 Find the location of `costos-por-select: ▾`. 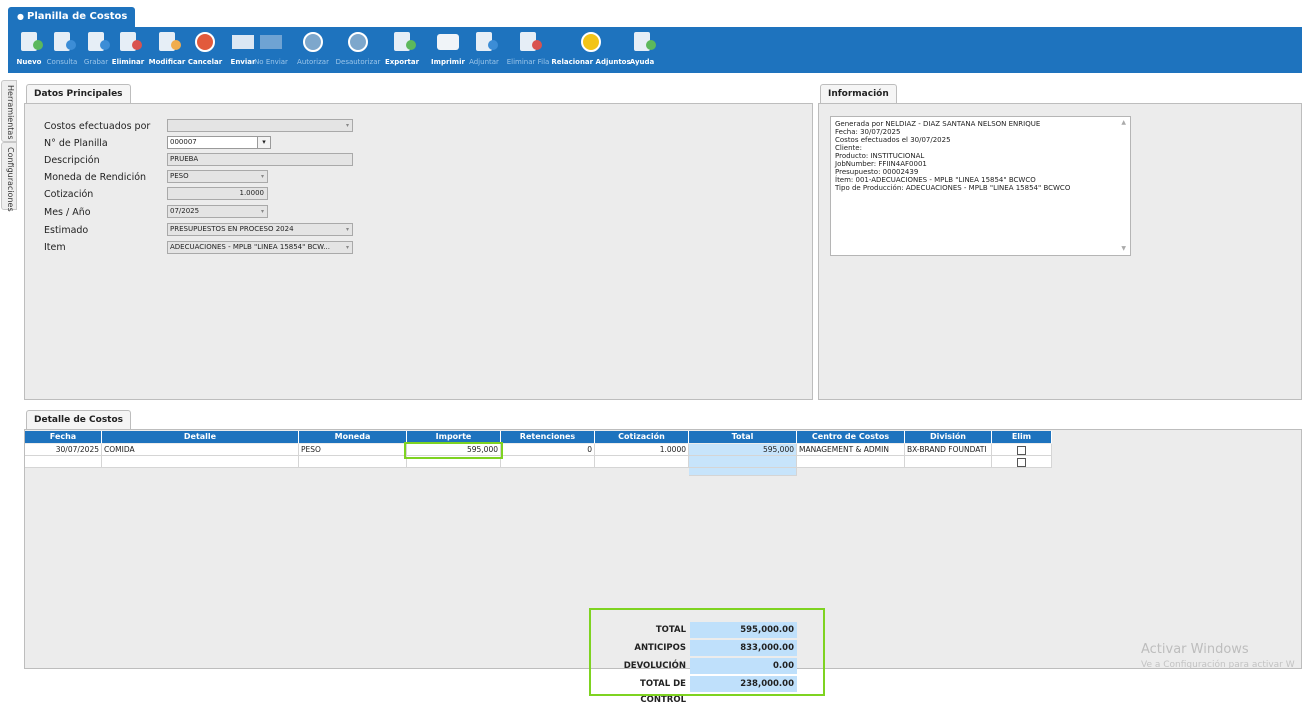

costos-por-select: ▾ is located at coordinates (260, 125).